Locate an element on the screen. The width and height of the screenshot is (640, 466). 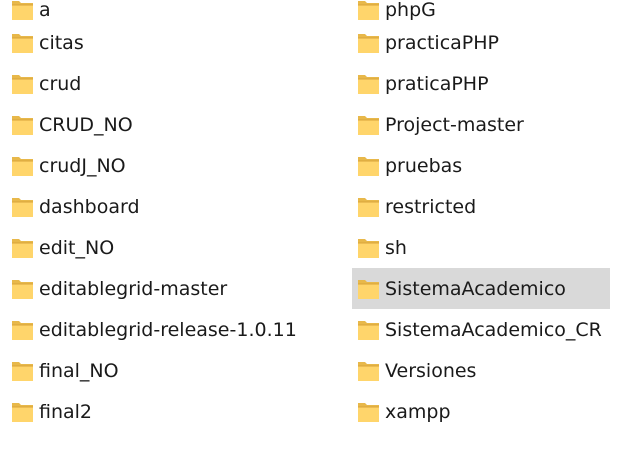
folder-name: pruebas is located at coordinates (424, 165).